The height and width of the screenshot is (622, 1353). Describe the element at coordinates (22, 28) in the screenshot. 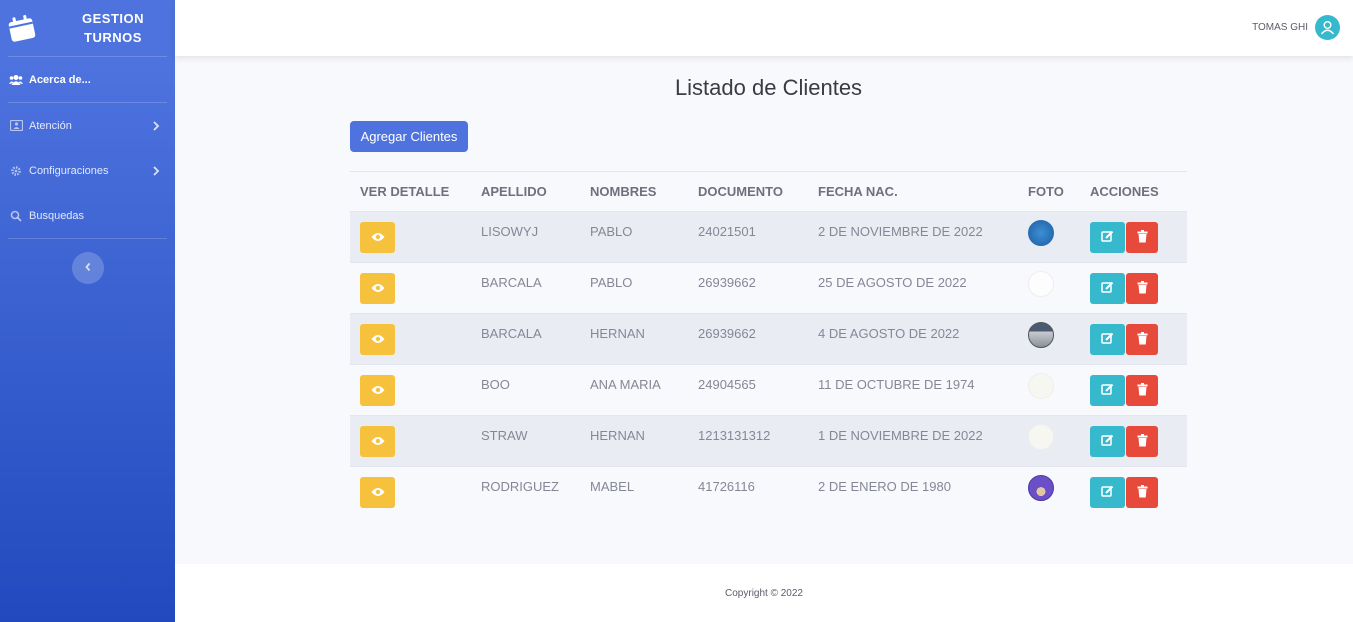

I see `calendar-icon` at that location.